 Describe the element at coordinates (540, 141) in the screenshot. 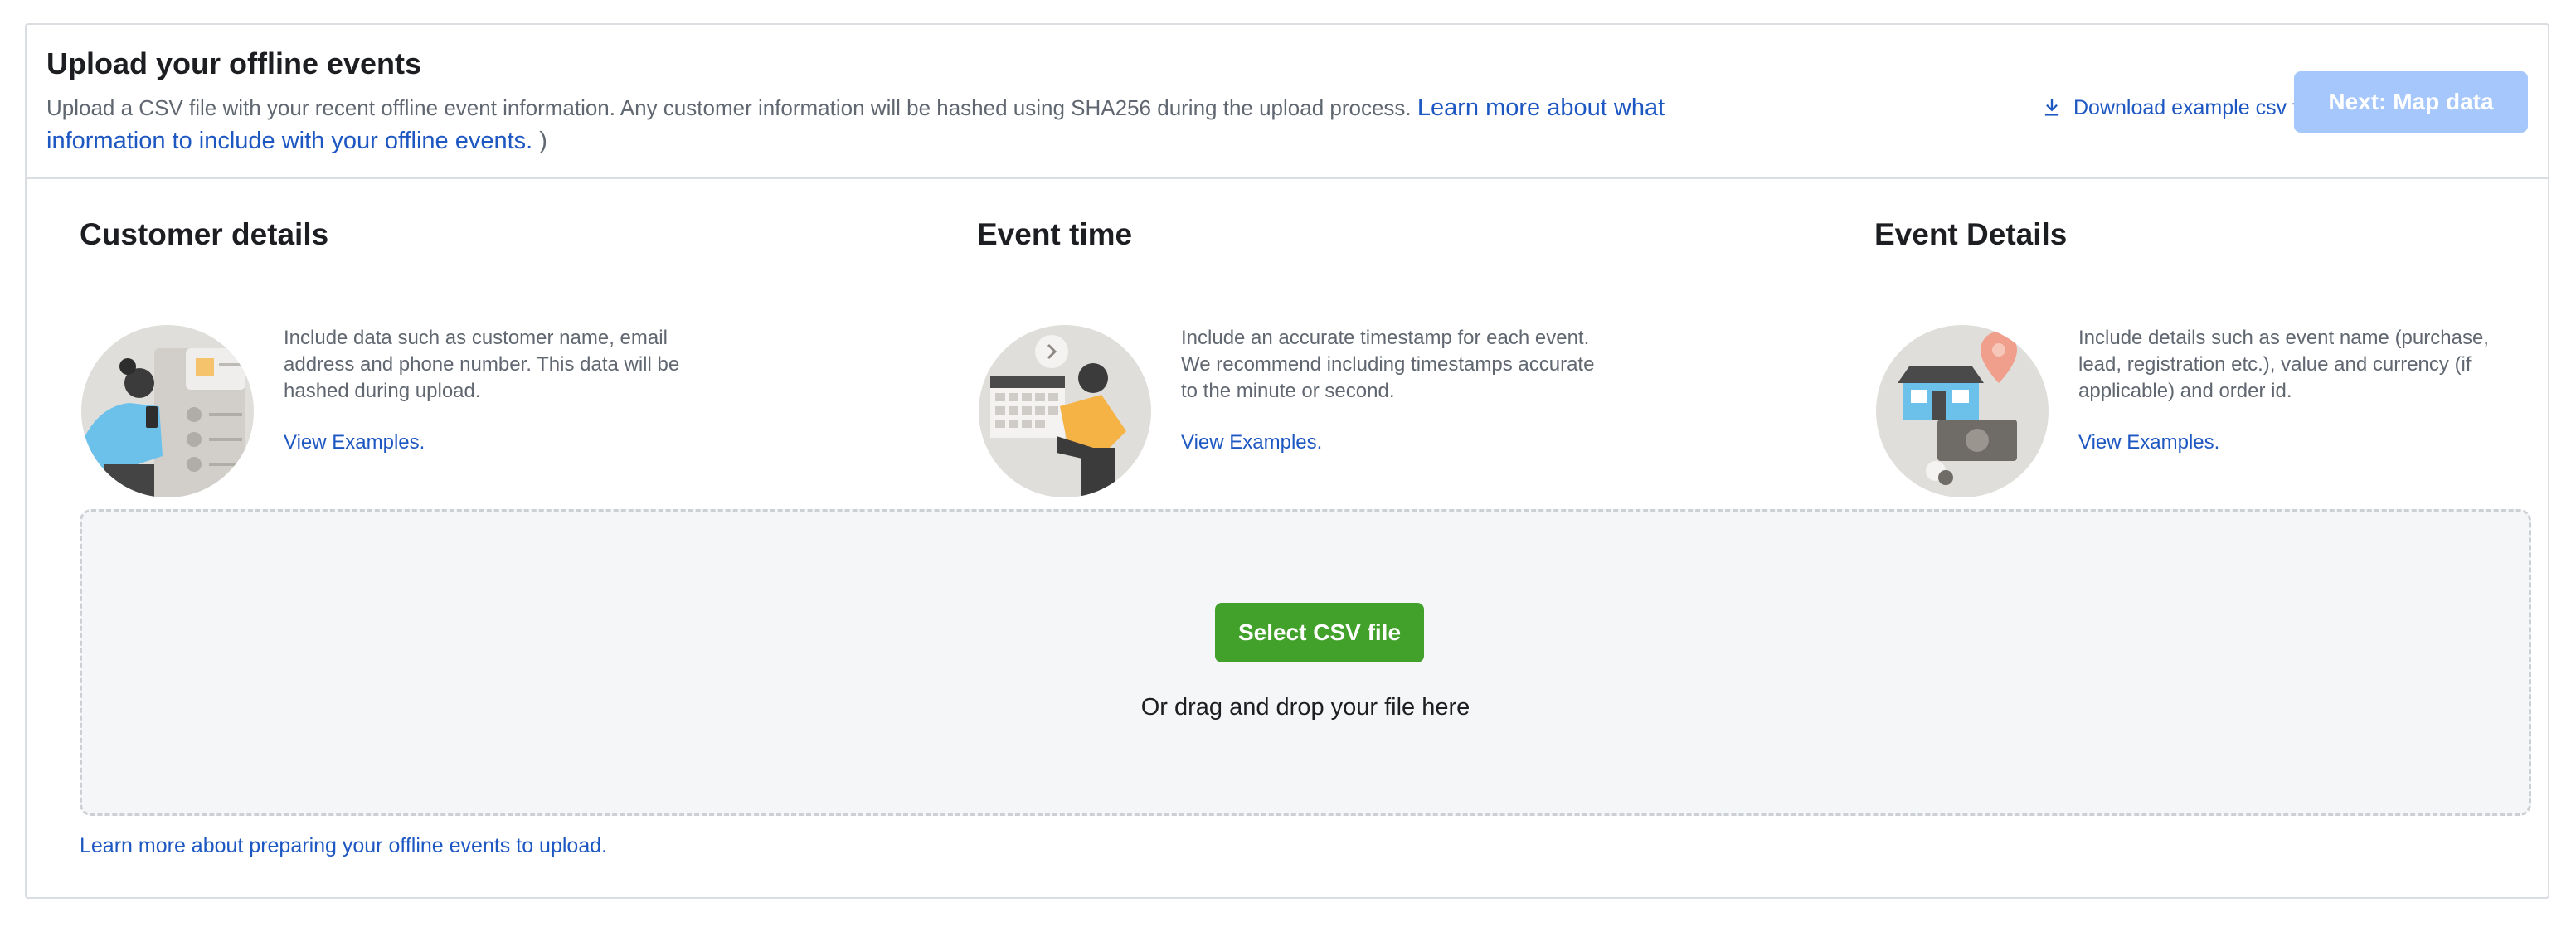

I see `description-tail: )` at that location.